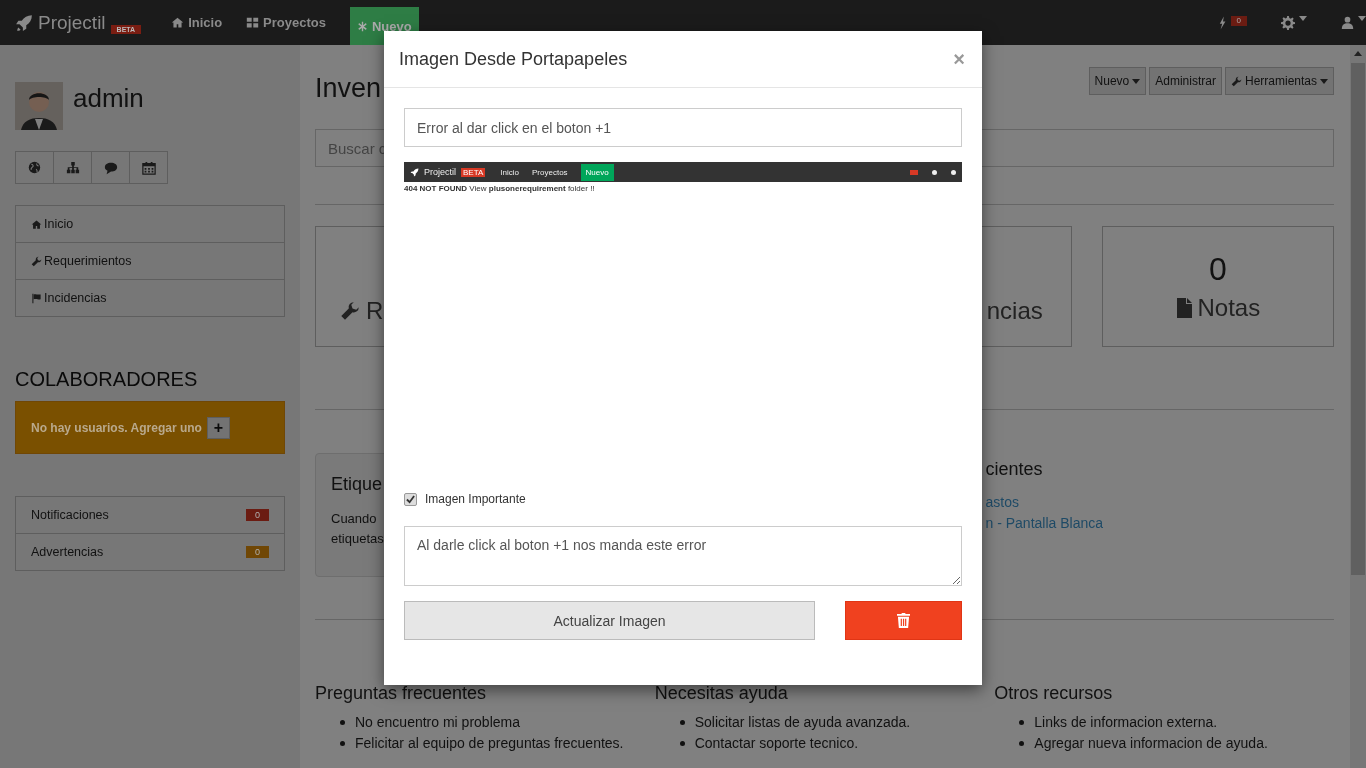 This screenshot has height=768, width=1366. I want to click on comment-button, so click(110, 167).